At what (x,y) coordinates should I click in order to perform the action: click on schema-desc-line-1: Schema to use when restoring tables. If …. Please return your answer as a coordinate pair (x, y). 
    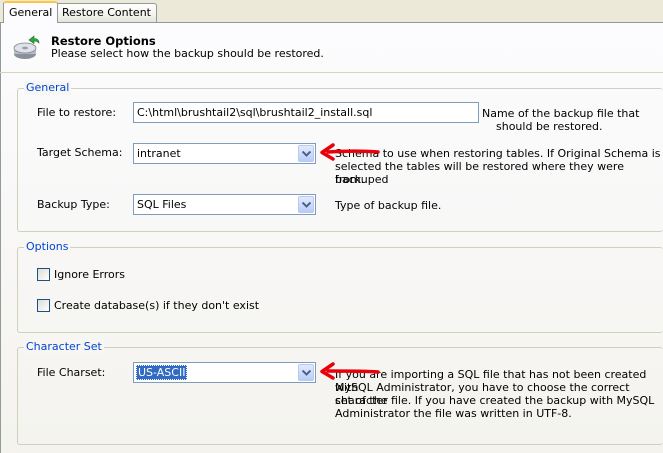
    Looking at the image, I should click on (498, 153).